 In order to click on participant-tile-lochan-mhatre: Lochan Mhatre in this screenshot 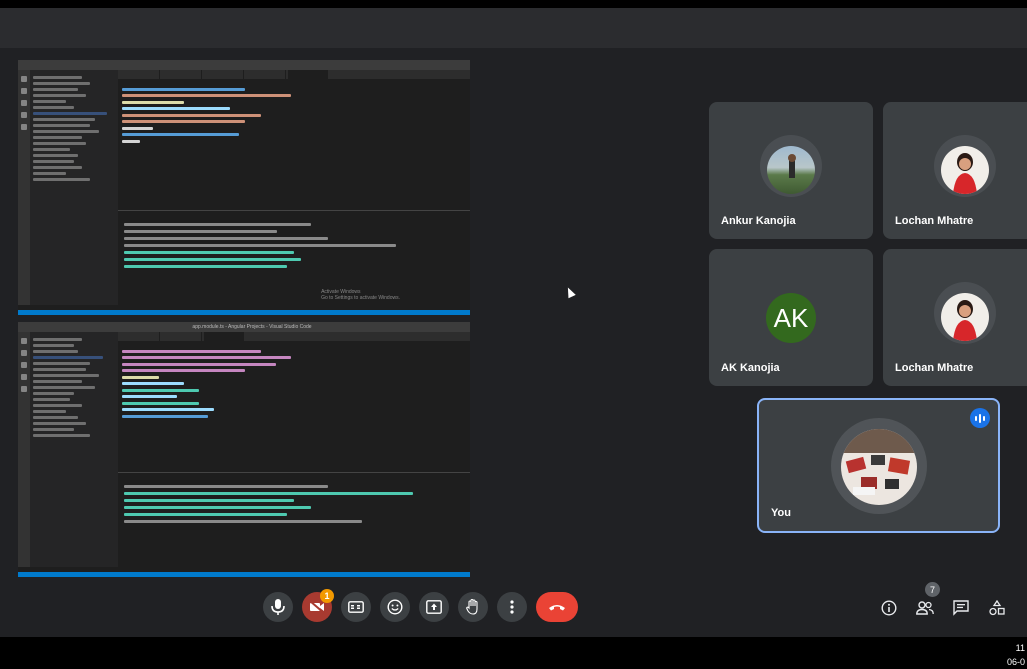, I will do `click(955, 317)`.